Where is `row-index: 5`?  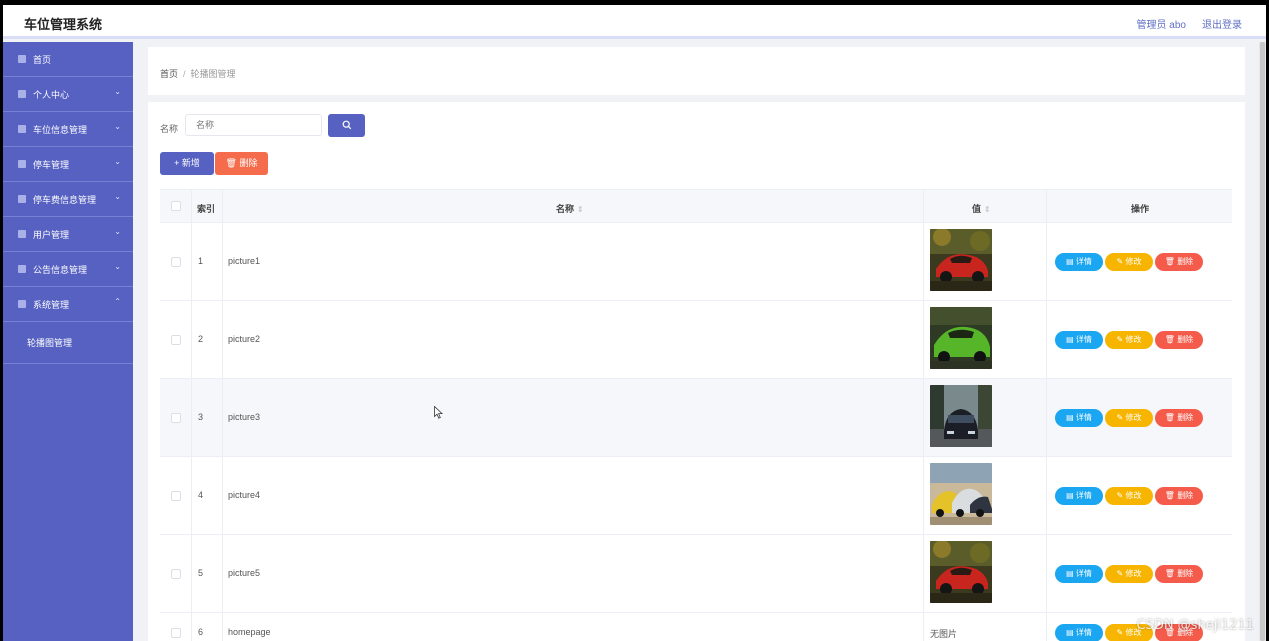 row-index: 5 is located at coordinates (201, 572).